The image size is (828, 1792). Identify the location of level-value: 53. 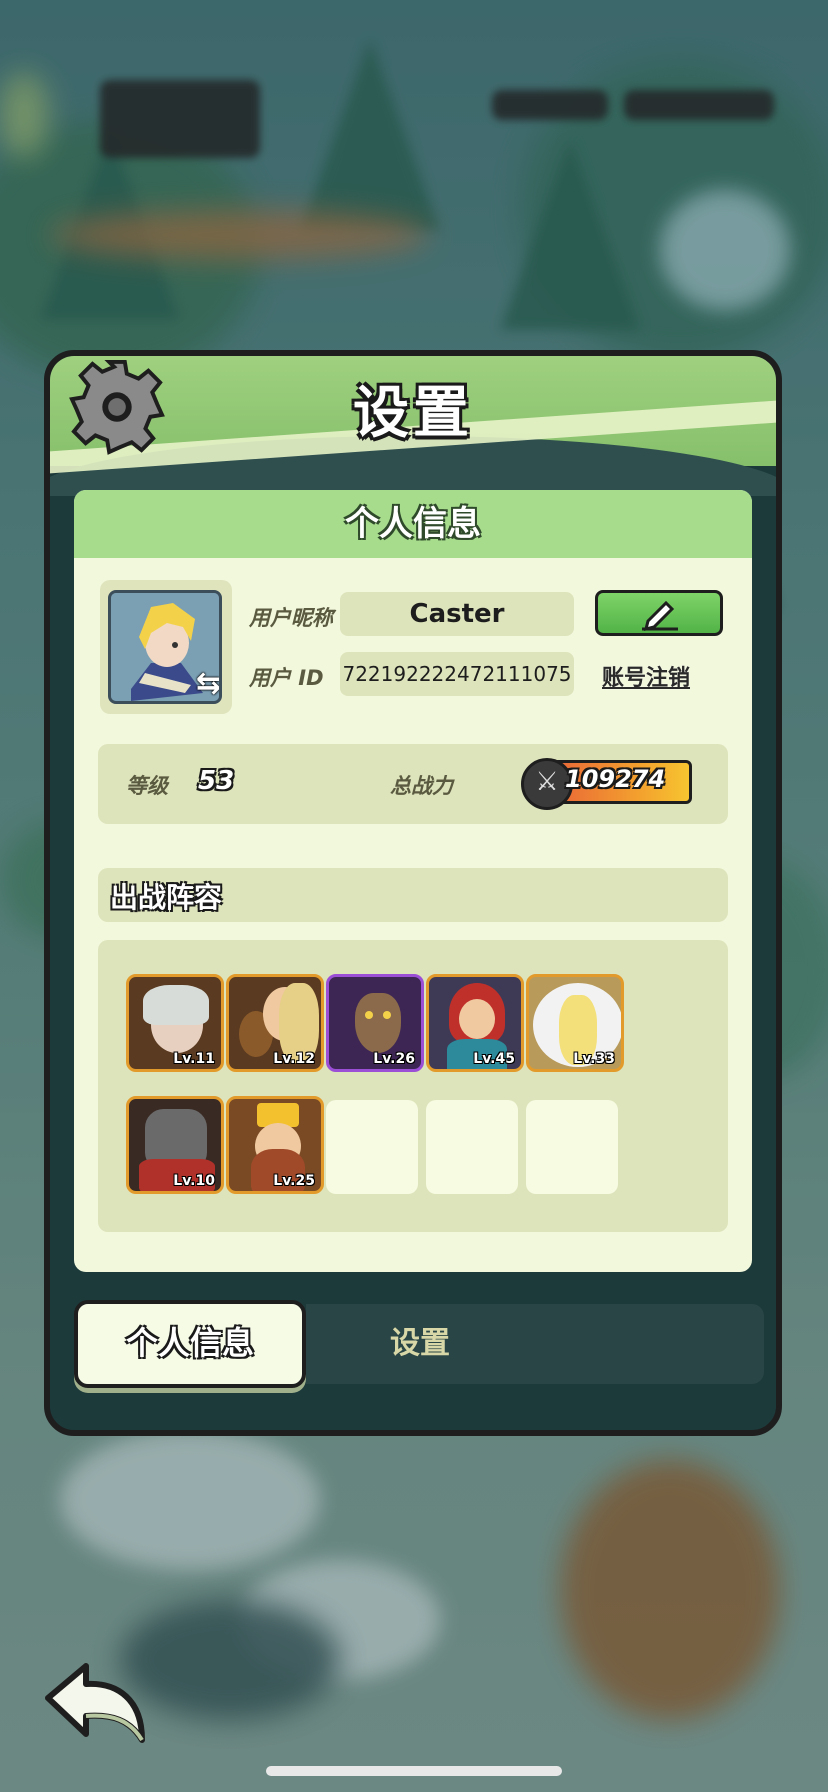
(216, 781).